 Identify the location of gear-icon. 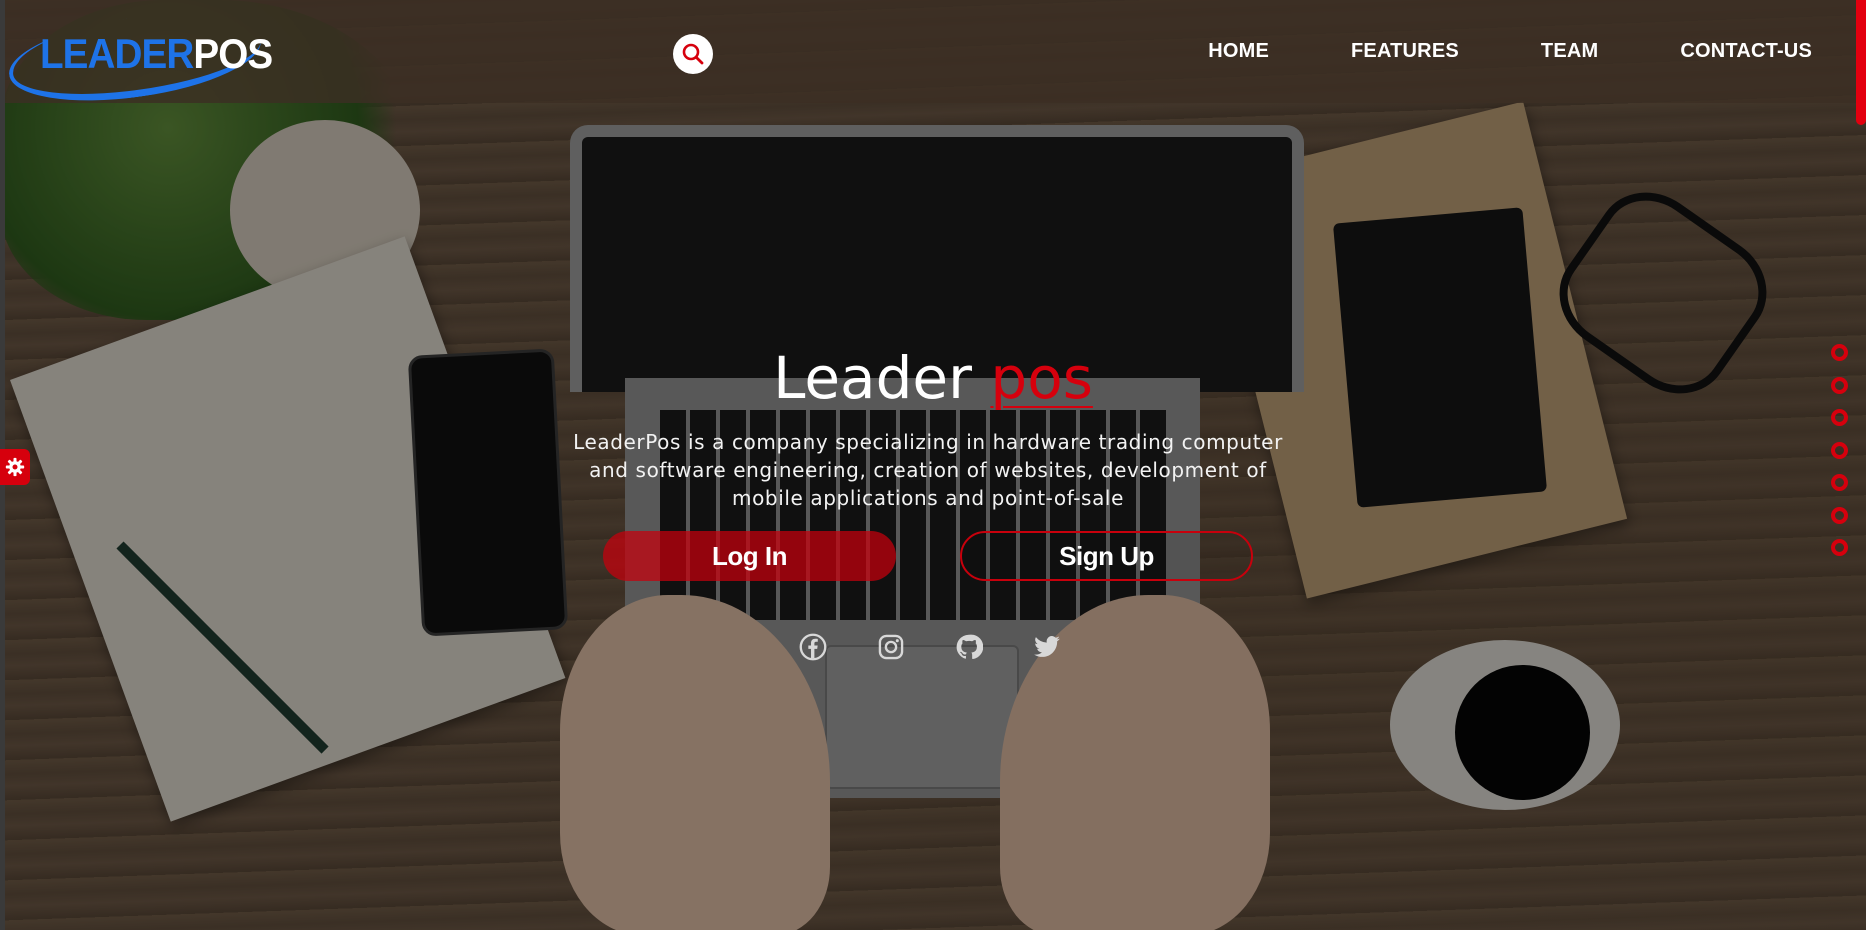
(15, 467).